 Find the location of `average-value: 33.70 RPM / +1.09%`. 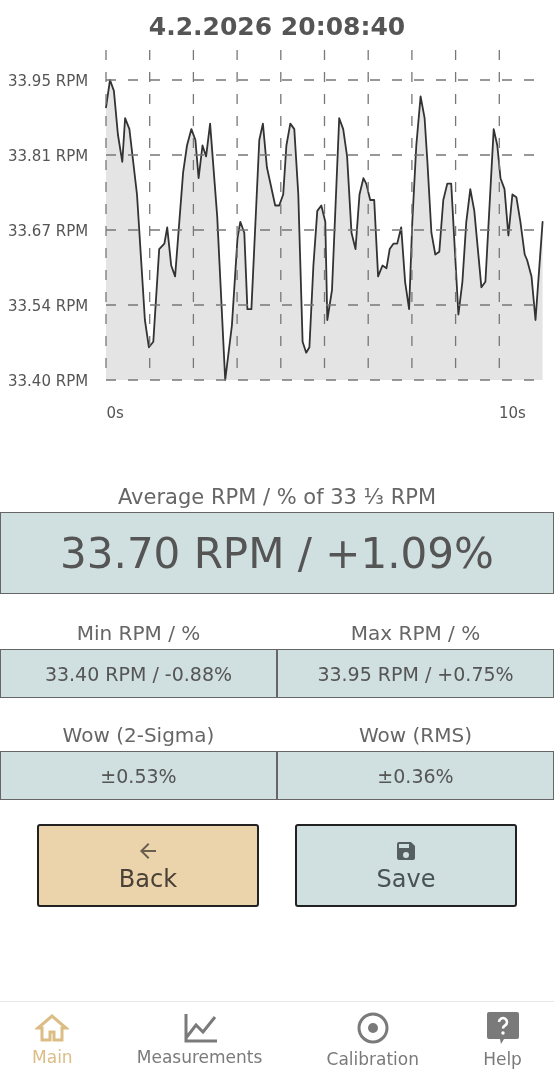

average-value: 33.70 RPM / +1.09% is located at coordinates (277, 553).